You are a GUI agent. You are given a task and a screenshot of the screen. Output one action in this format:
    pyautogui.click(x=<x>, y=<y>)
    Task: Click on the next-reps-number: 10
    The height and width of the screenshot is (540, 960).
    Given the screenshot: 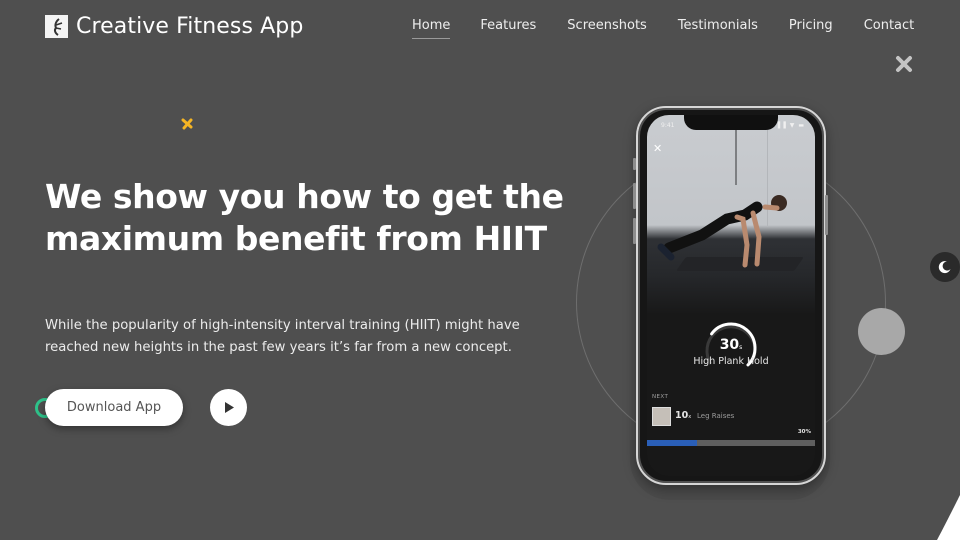 What is the action you would take?
    pyautogui.click(x=682, y=415)
    